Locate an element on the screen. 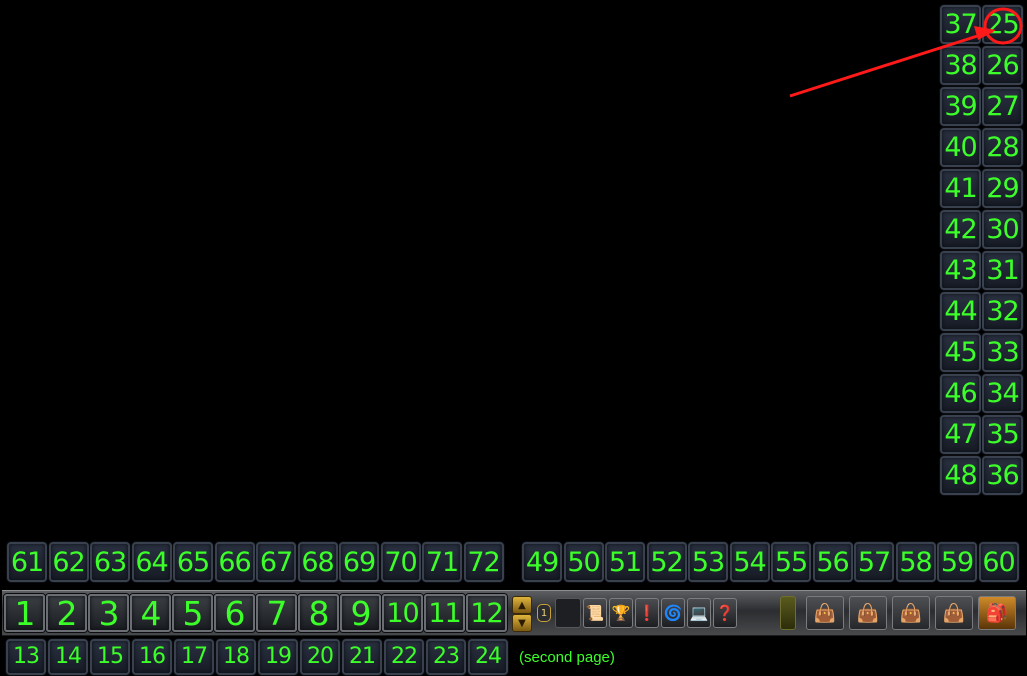 The width and height of the screenshot is (1027, 676). action-slot: 41 is located at coordinates (960, 188).